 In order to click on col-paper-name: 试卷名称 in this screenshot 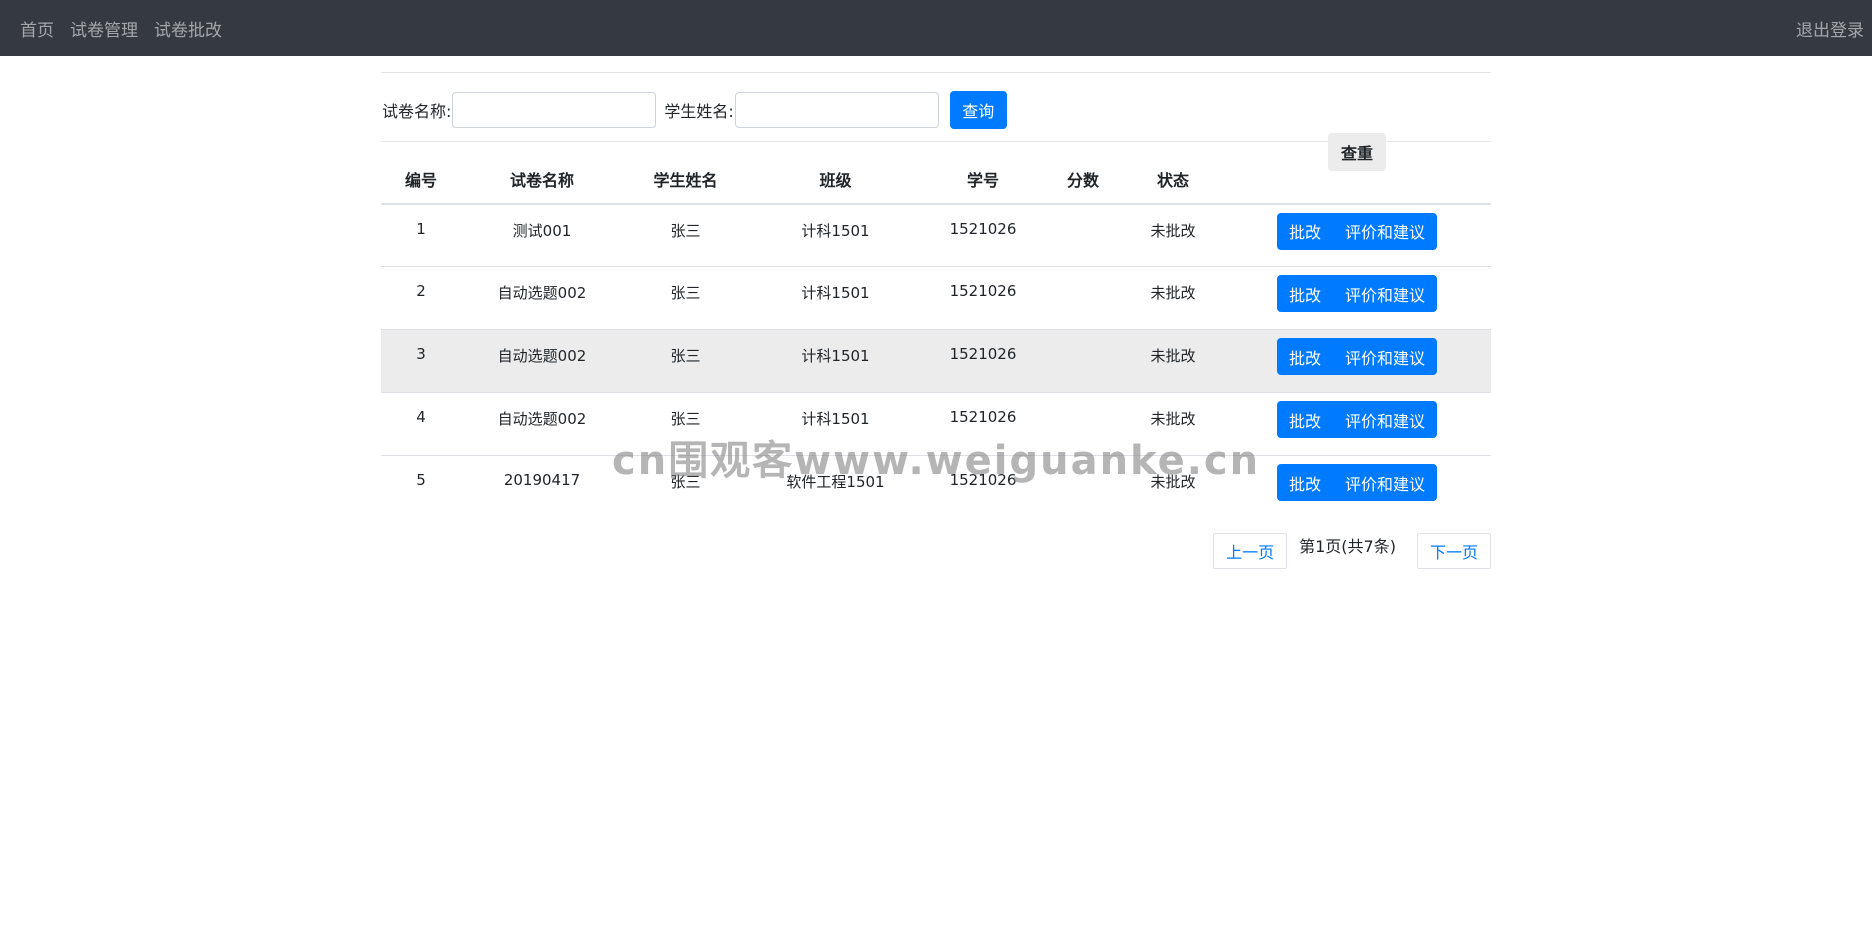, I will do `click(542, 173)`.